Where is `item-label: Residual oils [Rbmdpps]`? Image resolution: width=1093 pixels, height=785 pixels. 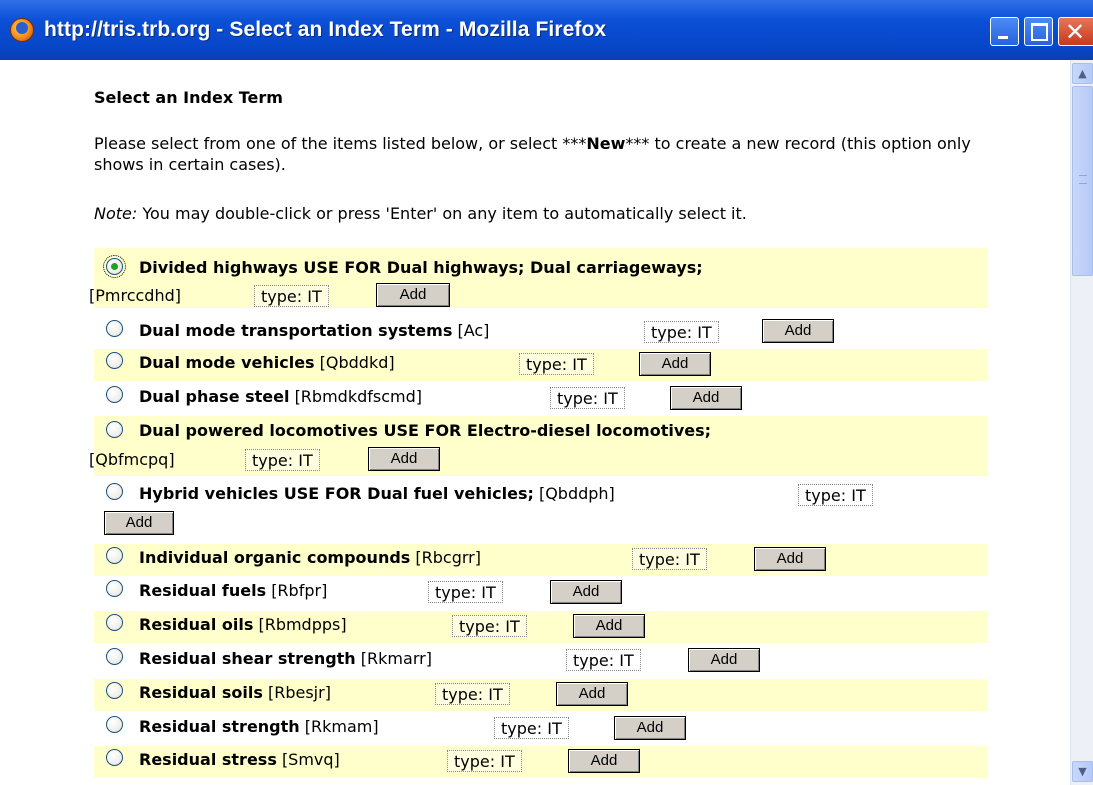
item-label: Residual oils [Rbmdpps] is located at coordinates (243, 624).